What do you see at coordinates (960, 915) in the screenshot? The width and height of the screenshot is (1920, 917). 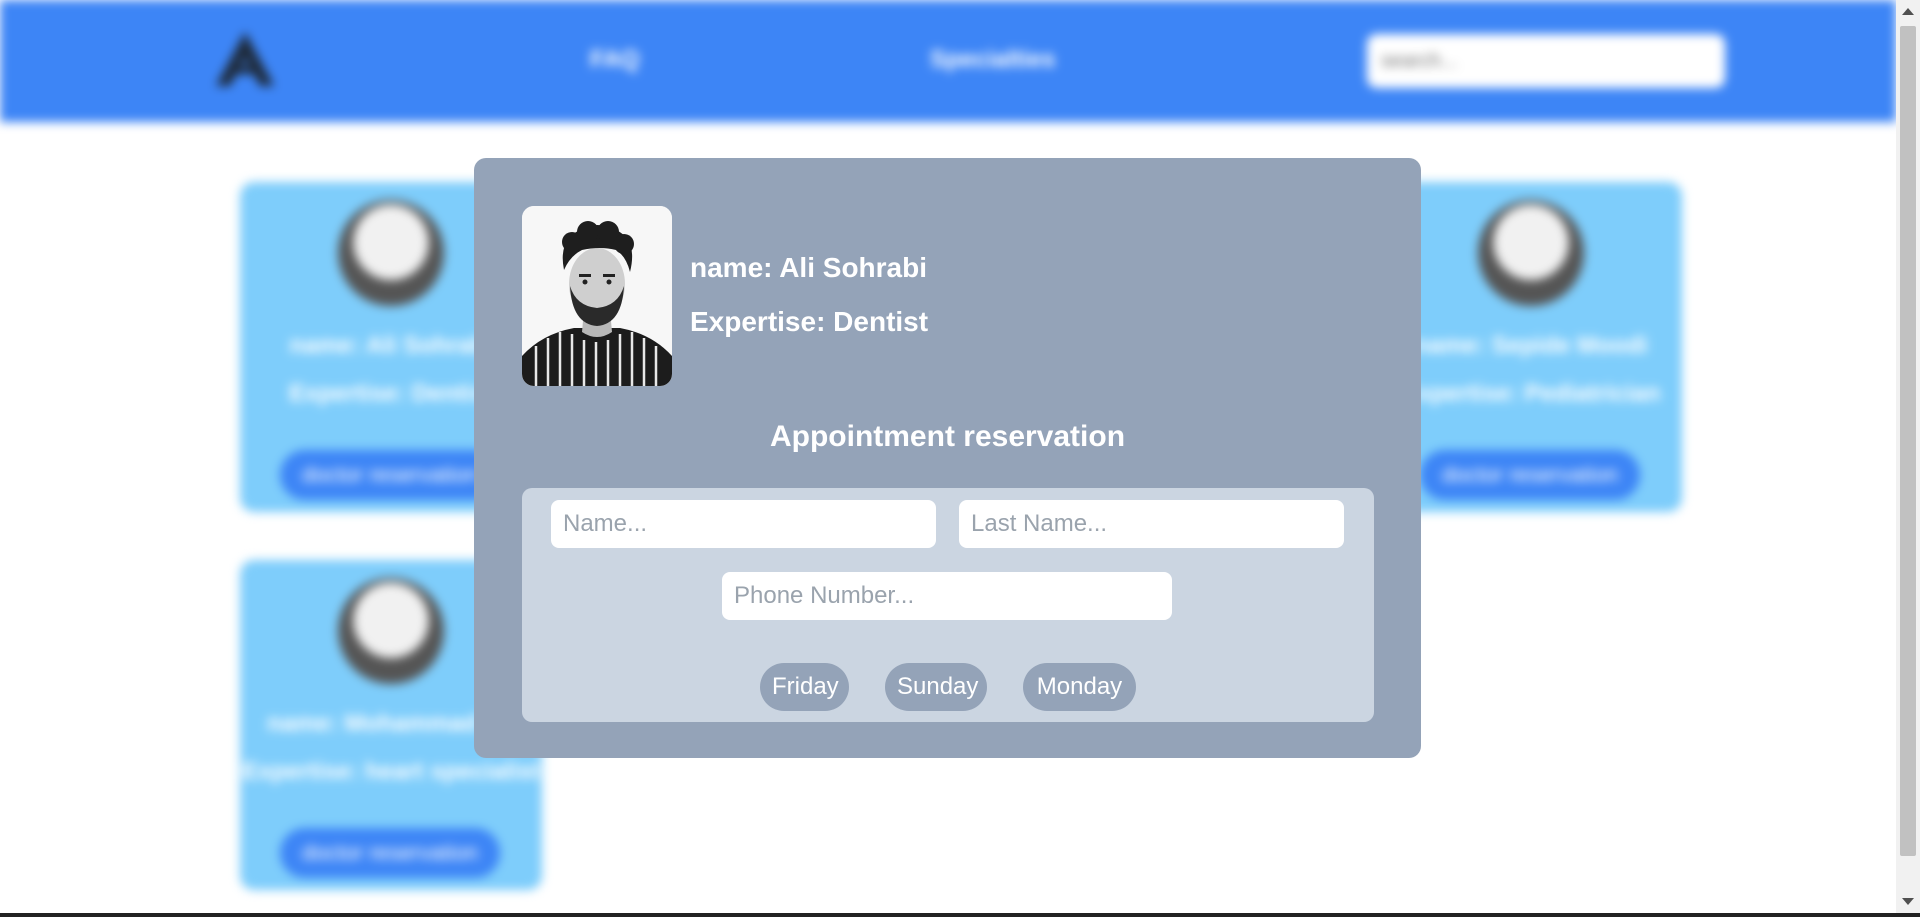 I see `window-bottom-edge` at bounding box center [960, 915].